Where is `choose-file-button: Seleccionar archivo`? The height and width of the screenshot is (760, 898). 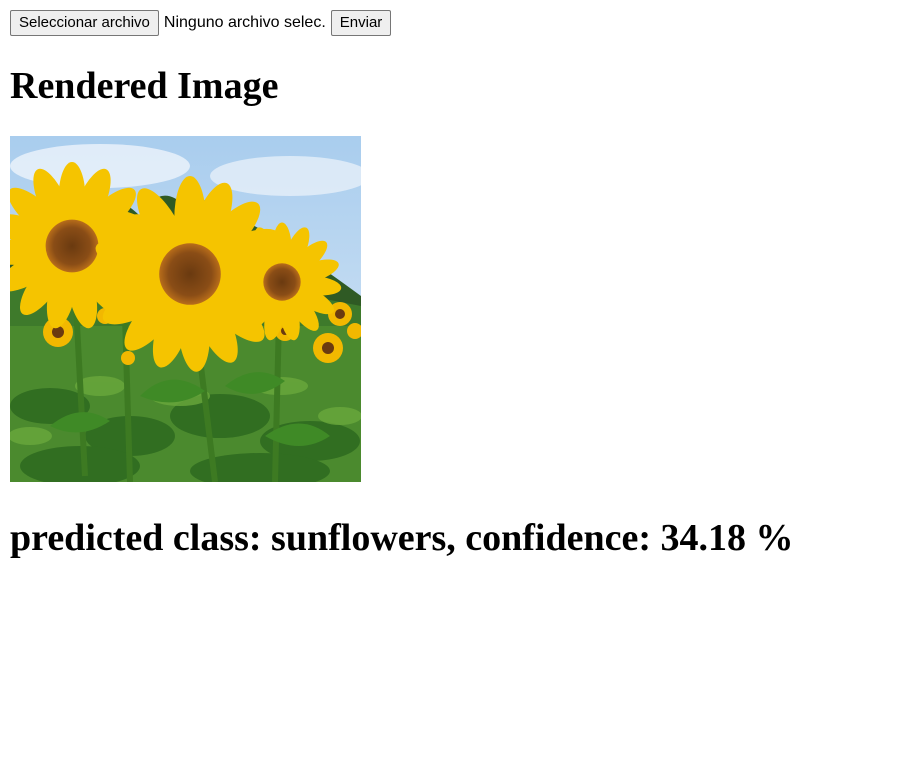
choose-file-button: Seleccionar archivo is located at coordinates (84, 23).